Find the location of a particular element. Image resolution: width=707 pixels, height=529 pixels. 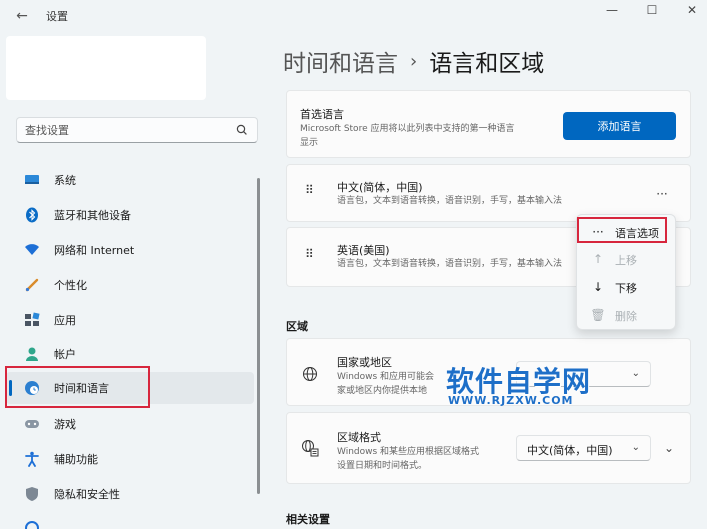

sidebar-item-label: 系统 is located at coordinates (65, 180).